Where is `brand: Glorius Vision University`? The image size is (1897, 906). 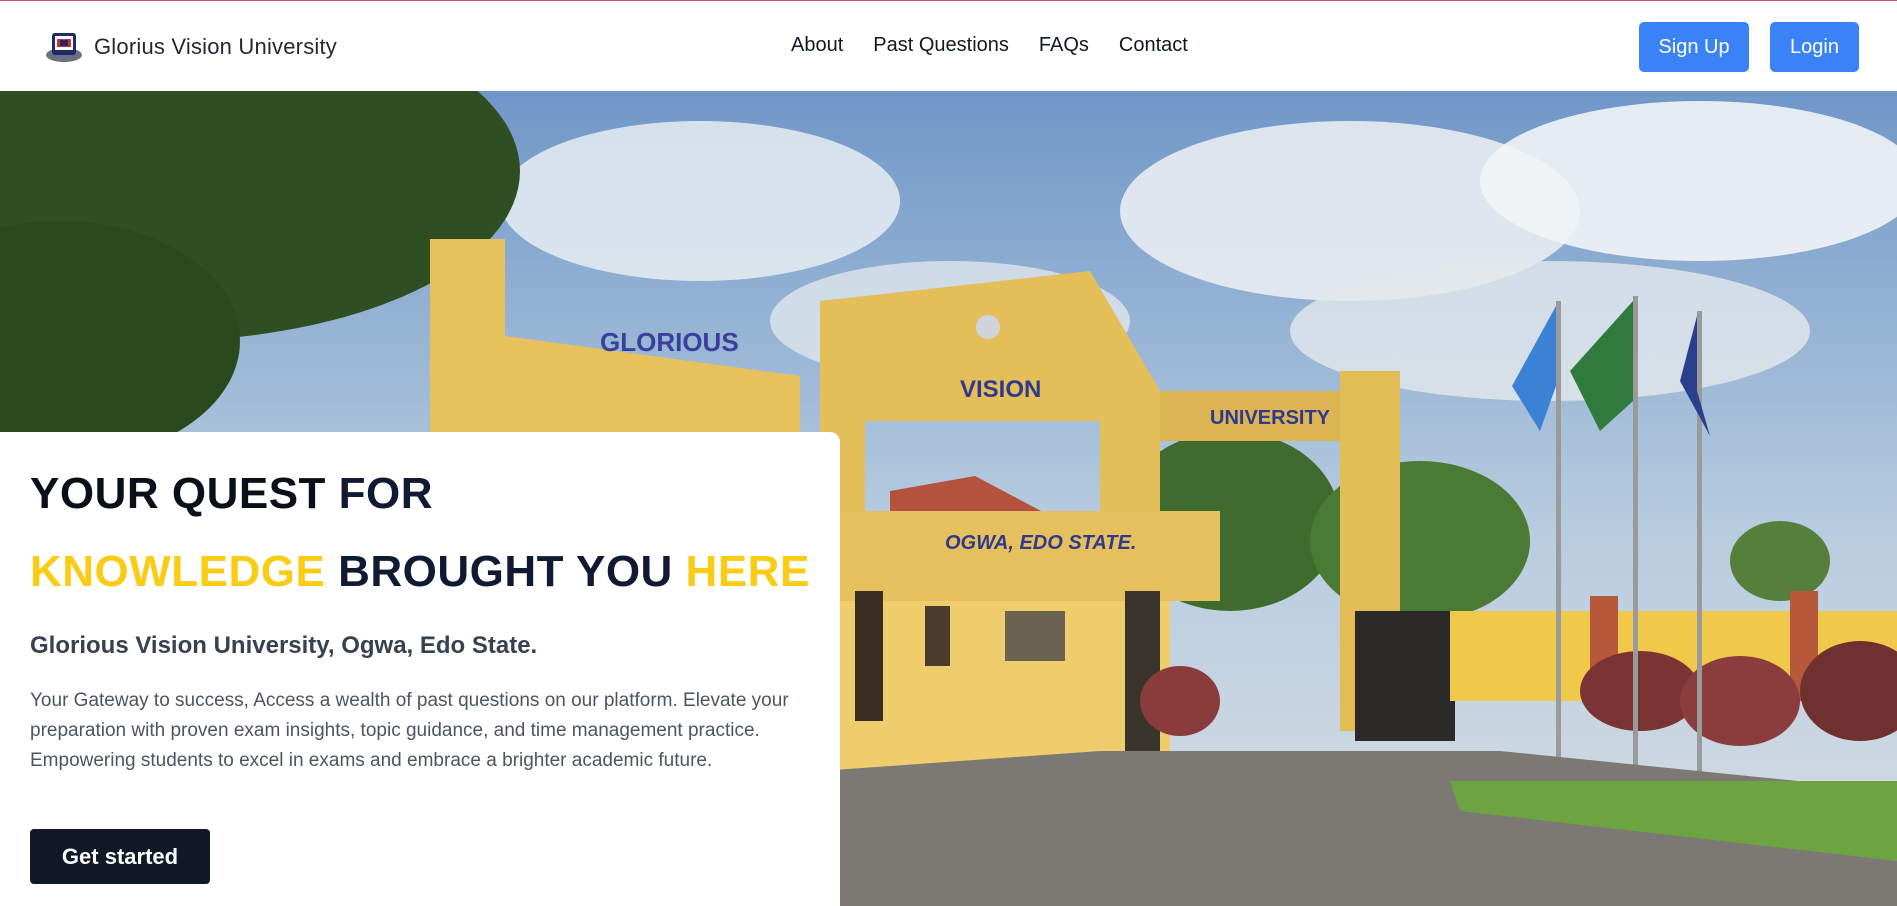 brand: Glorius Vision University is located at coordinates (190, 47).